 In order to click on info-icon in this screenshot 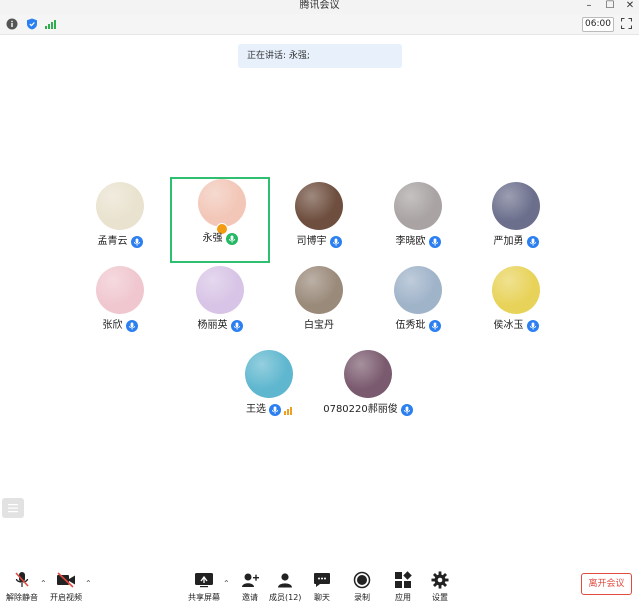, I will do `click(12, 24)`.